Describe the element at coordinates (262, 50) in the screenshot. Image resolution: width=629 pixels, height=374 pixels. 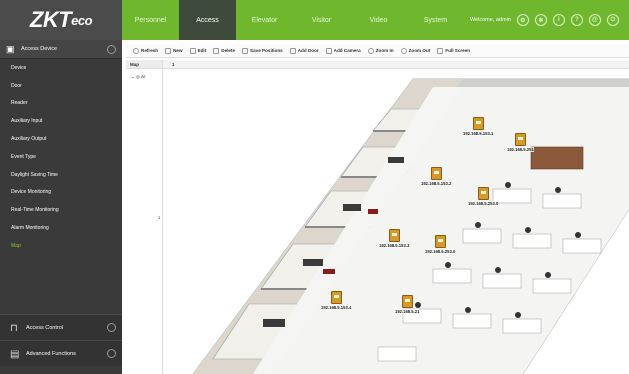
I see `save-positions-button: Save Positions` at that location.